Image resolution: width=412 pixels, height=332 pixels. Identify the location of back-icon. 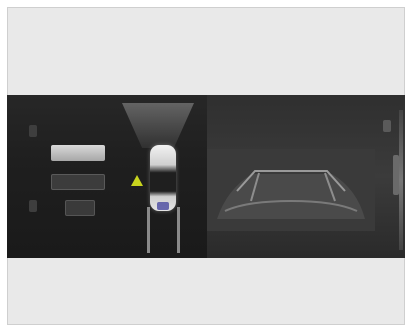
(33, 206).